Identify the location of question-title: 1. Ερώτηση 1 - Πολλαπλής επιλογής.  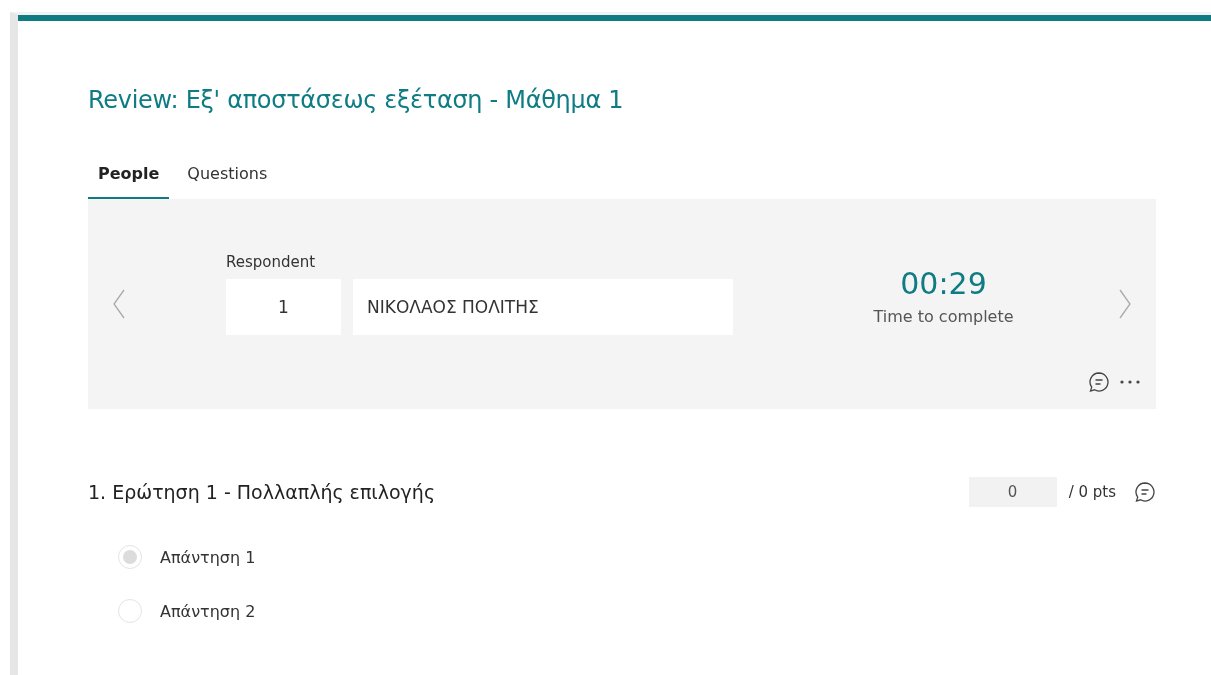
(262, 492).